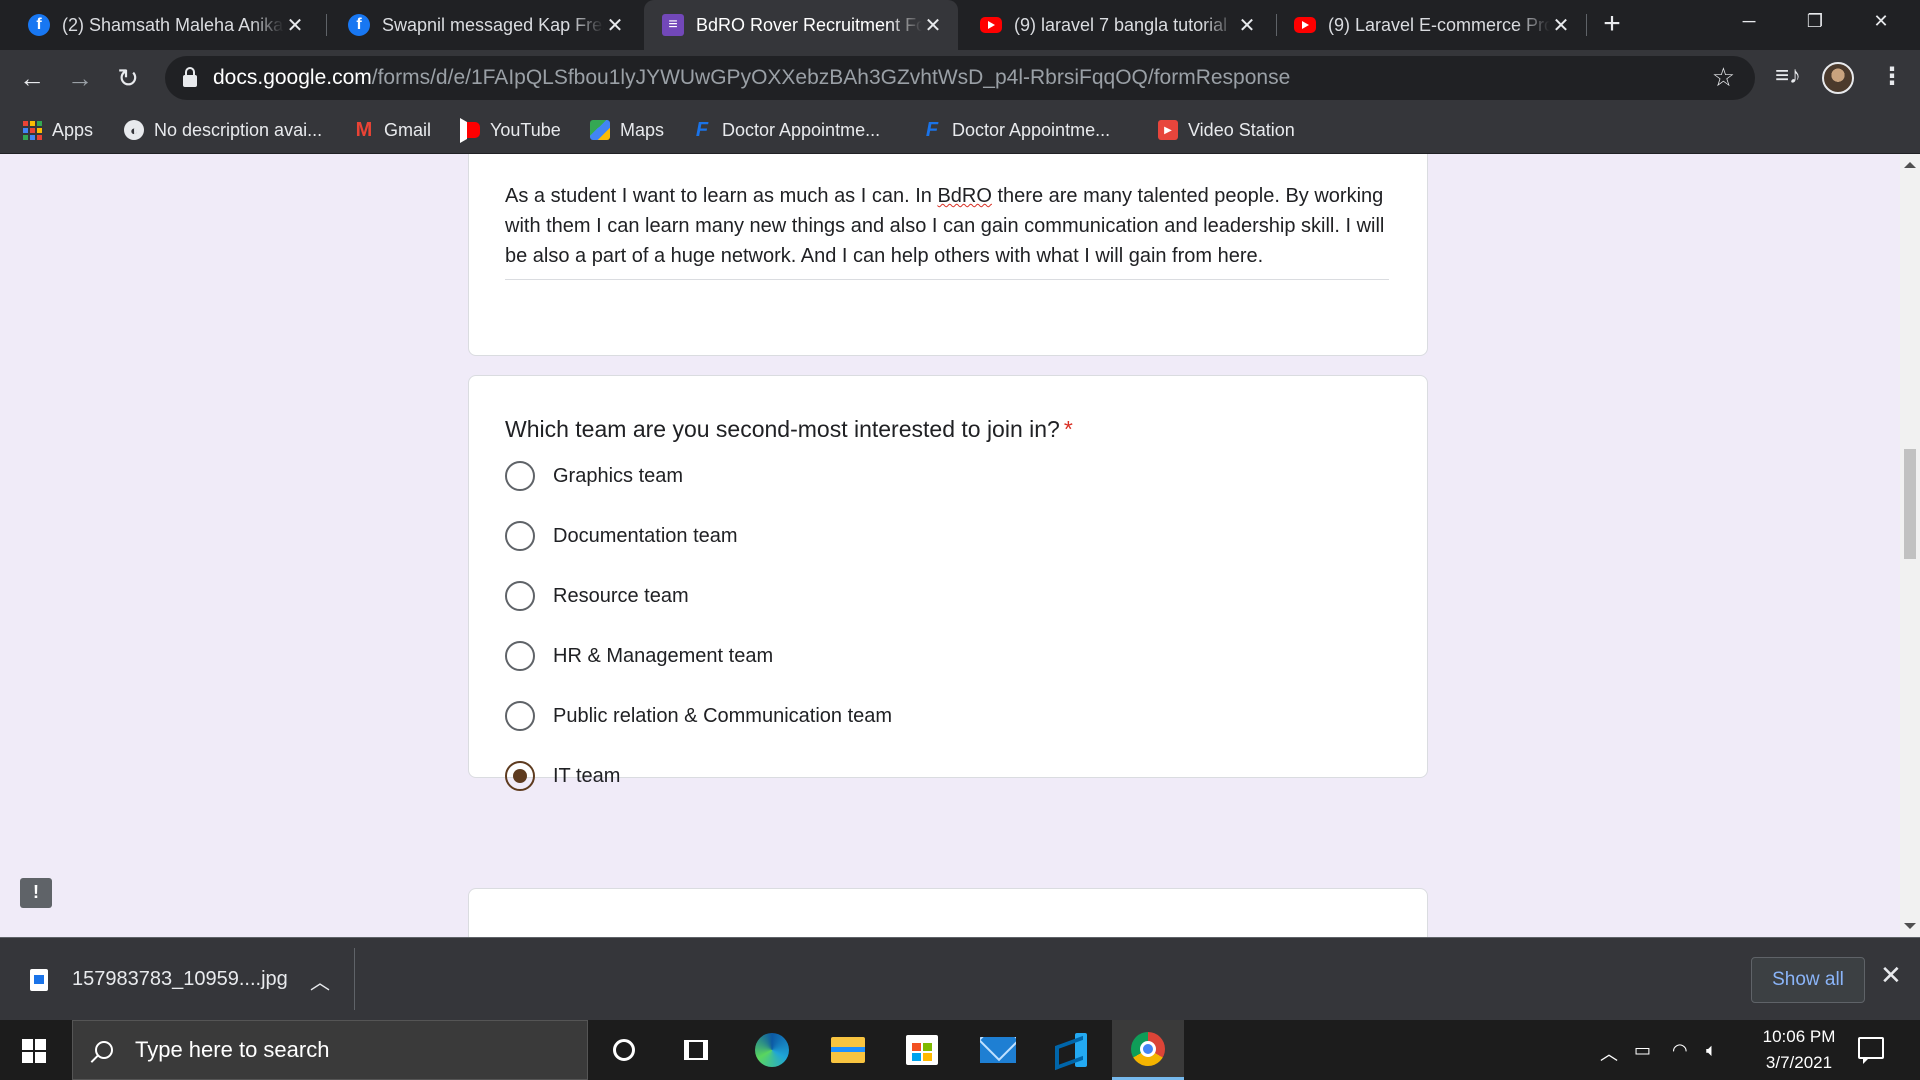 Image resolution: width=1920 pixels, height=1080 pixels. What do you see at coordinates (1148, 1050) in the screenshot?
I see `chrome-app` at bounding box center [1148, 1050].